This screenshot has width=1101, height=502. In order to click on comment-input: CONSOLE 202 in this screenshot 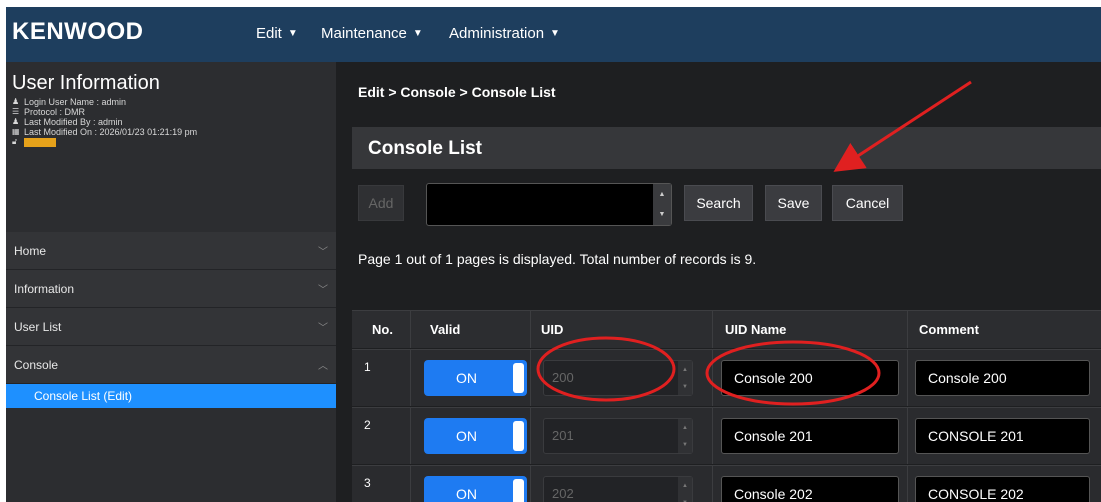, I will do `click(1002, 489)`.